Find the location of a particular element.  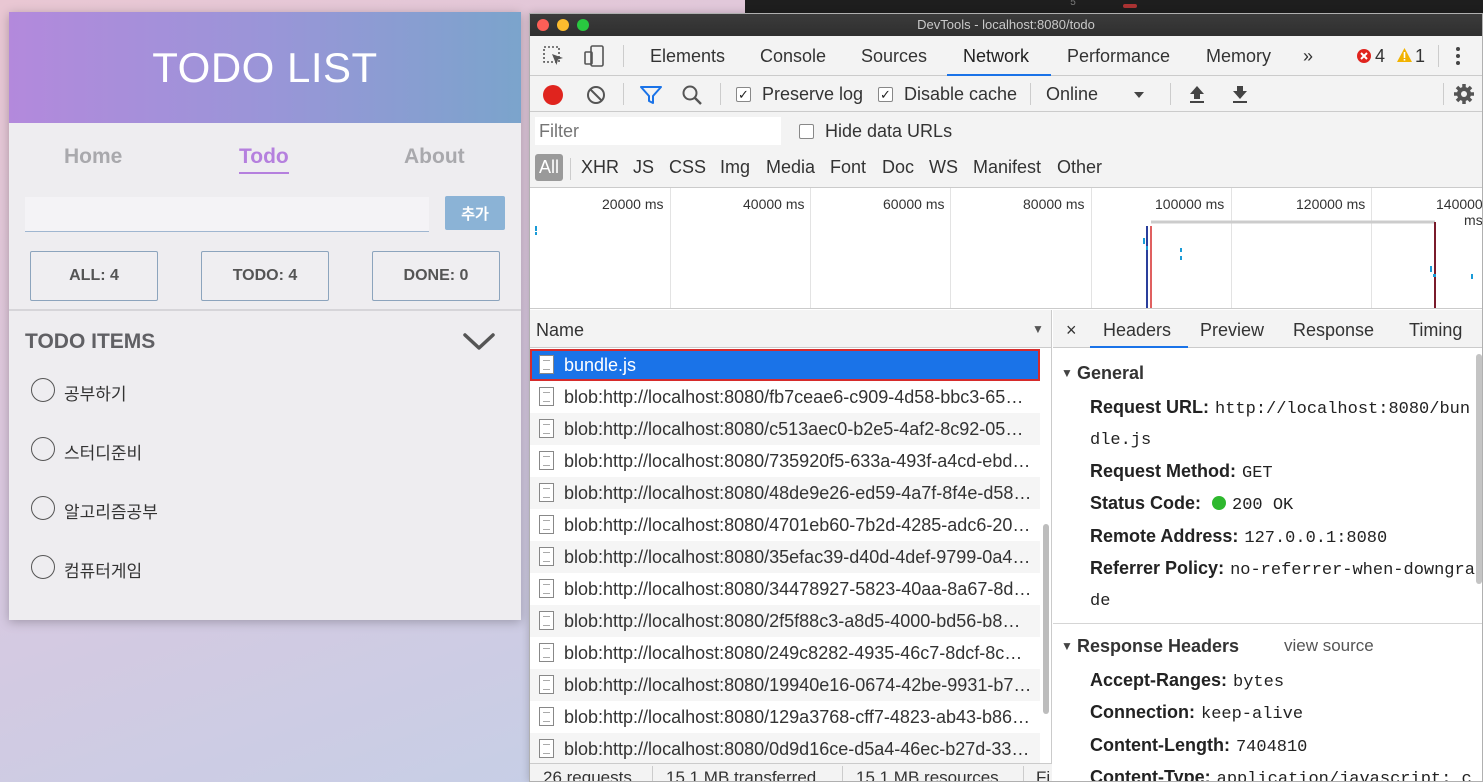

tab-response: Response is located at coordinates (1333, 330).